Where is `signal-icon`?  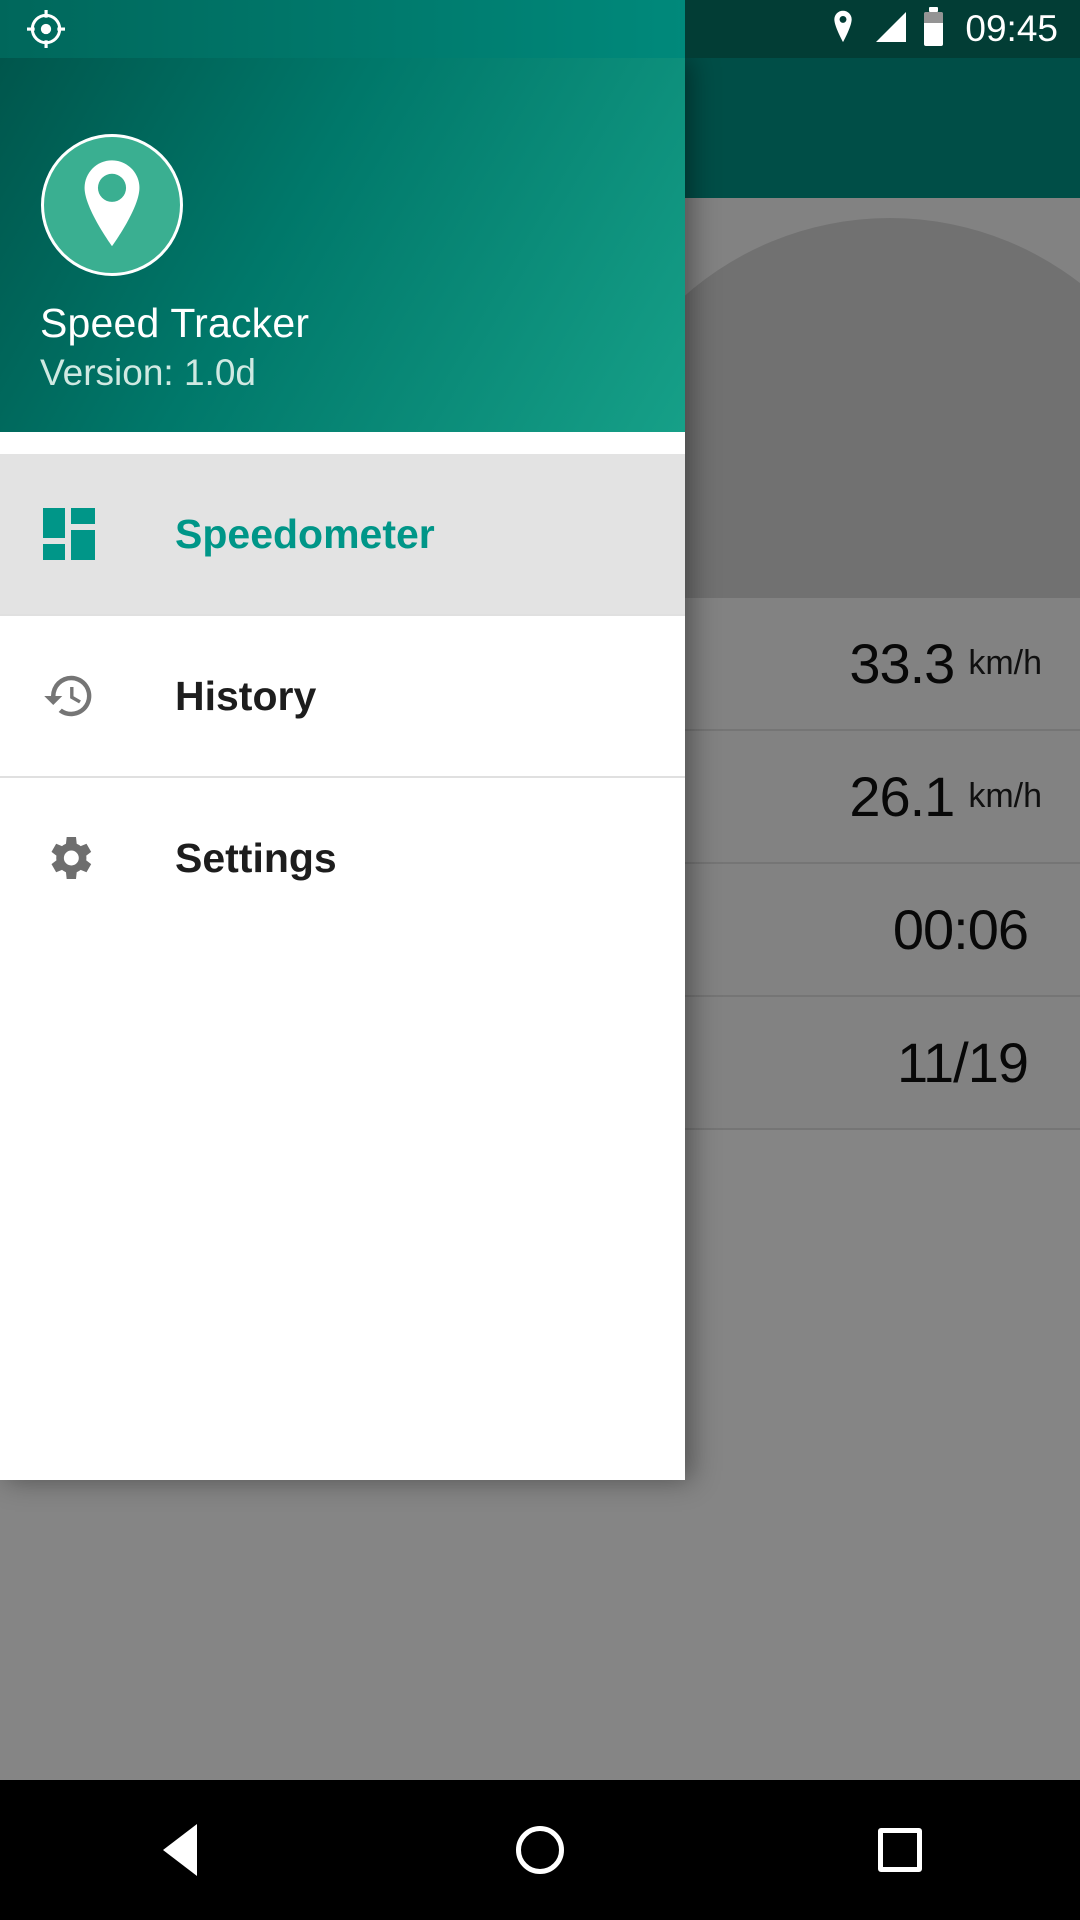
signal-icon is located at coordinates (890, 29).